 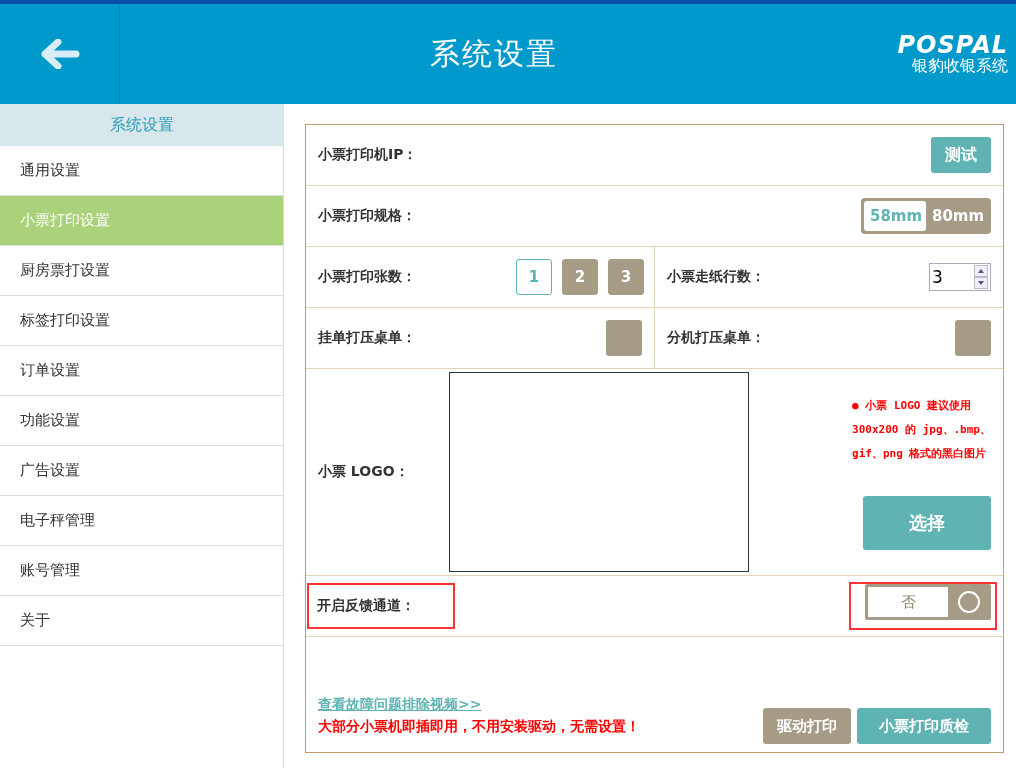 What do you see at coordinates (363, 472) in the screenshot?
I see `field-label: 小票 LOGO：` at bounding box center [363, 472].